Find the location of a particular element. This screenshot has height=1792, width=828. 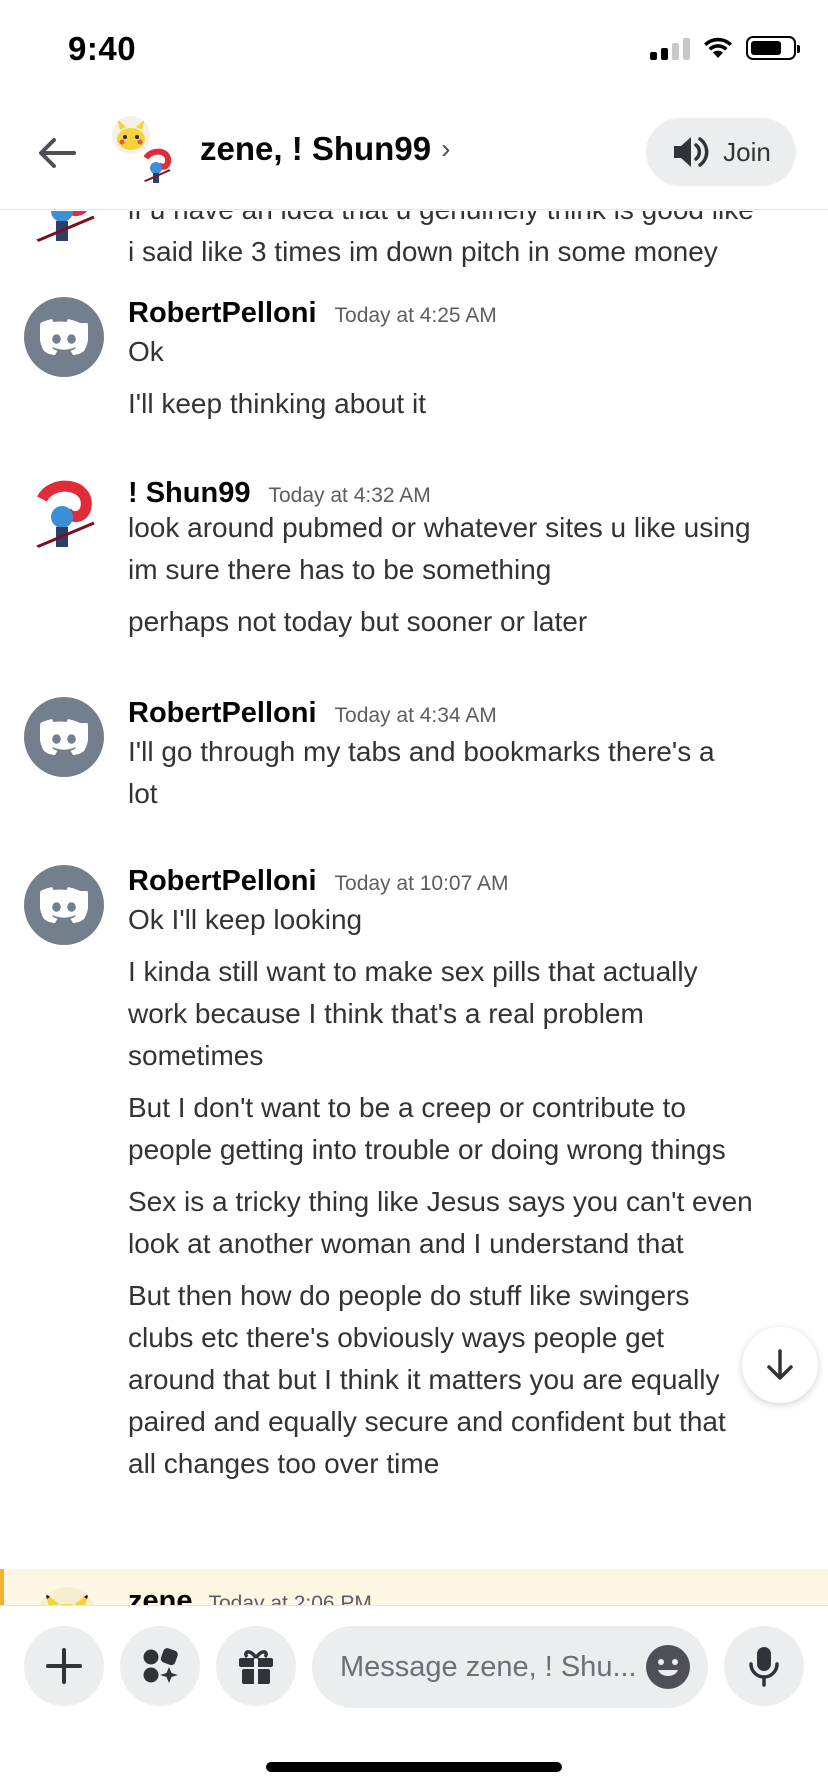

message-line: all changes too over time is located at coordinates (284, 1463).